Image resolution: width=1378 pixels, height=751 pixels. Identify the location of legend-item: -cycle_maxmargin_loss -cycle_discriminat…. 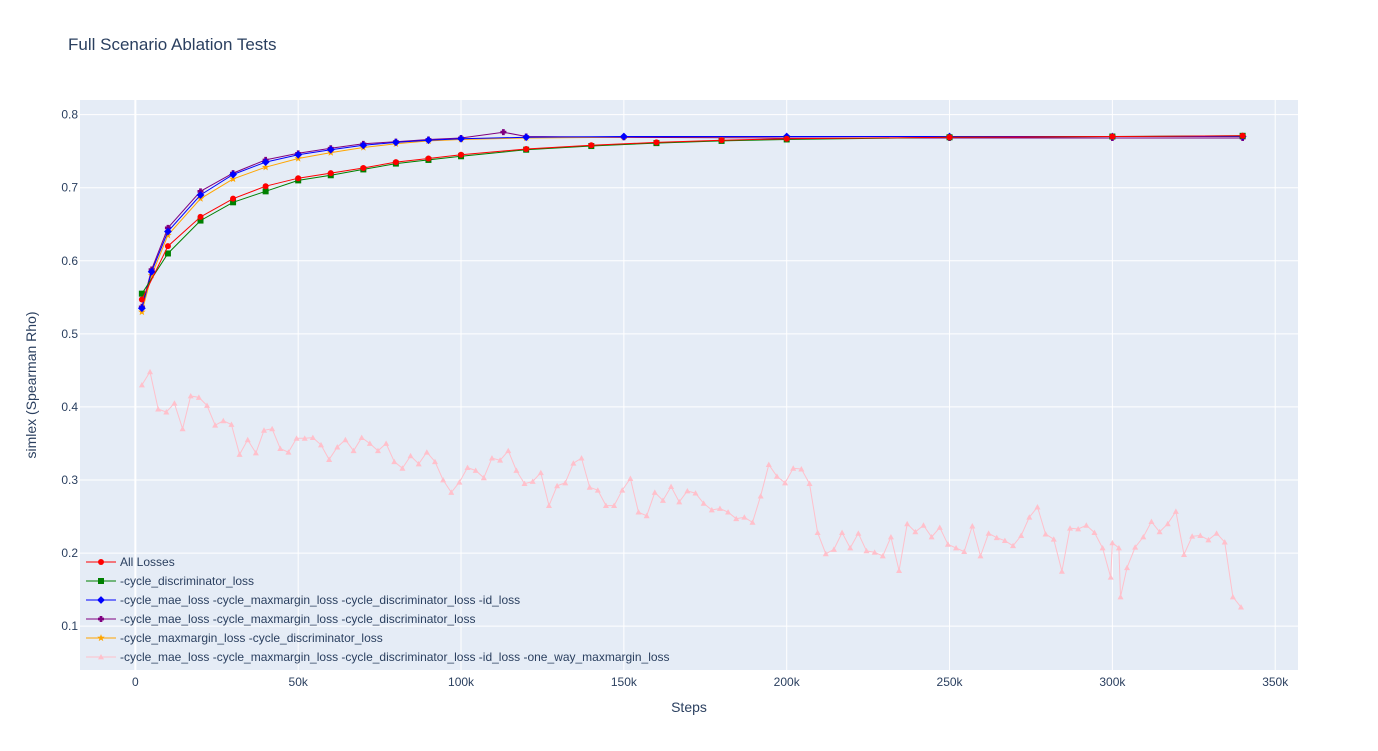
(234, 638).